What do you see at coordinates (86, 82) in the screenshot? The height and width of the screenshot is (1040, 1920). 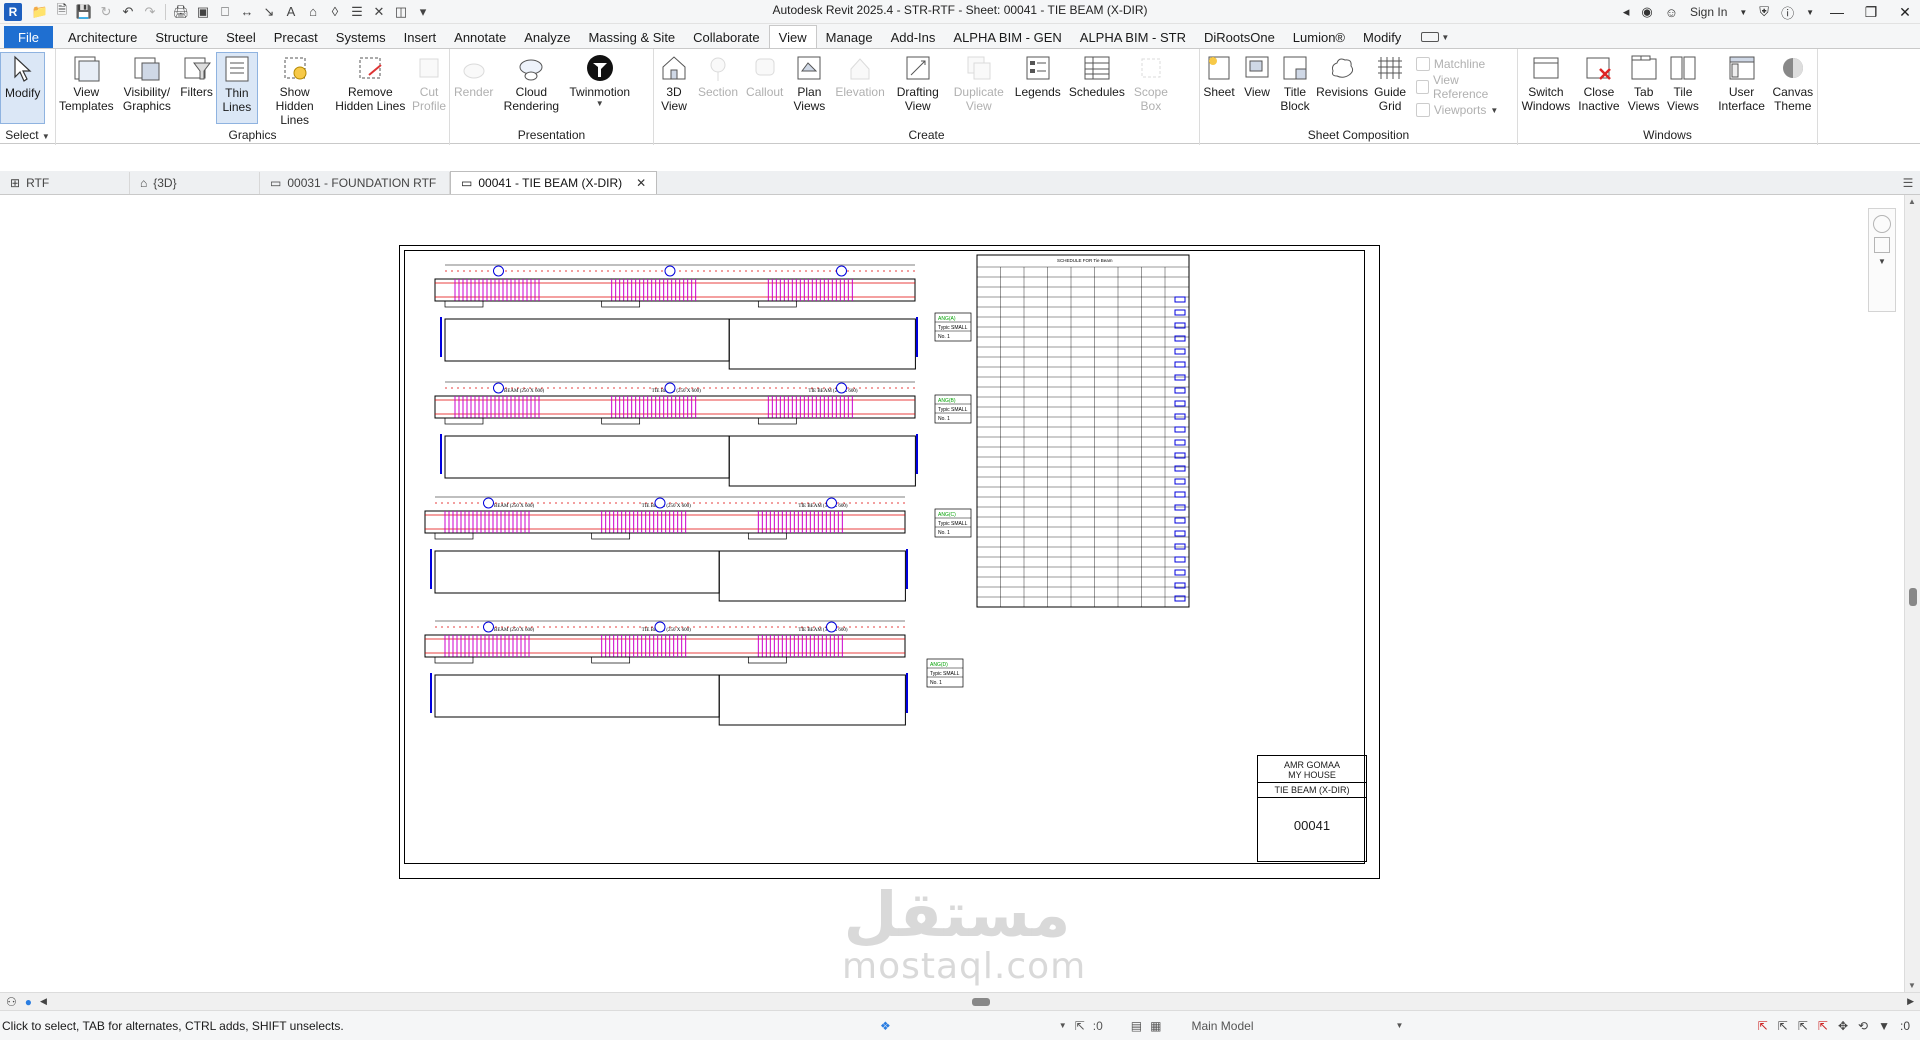 I see `view-templates-button: View Templates` at bounding box center [86, 82].